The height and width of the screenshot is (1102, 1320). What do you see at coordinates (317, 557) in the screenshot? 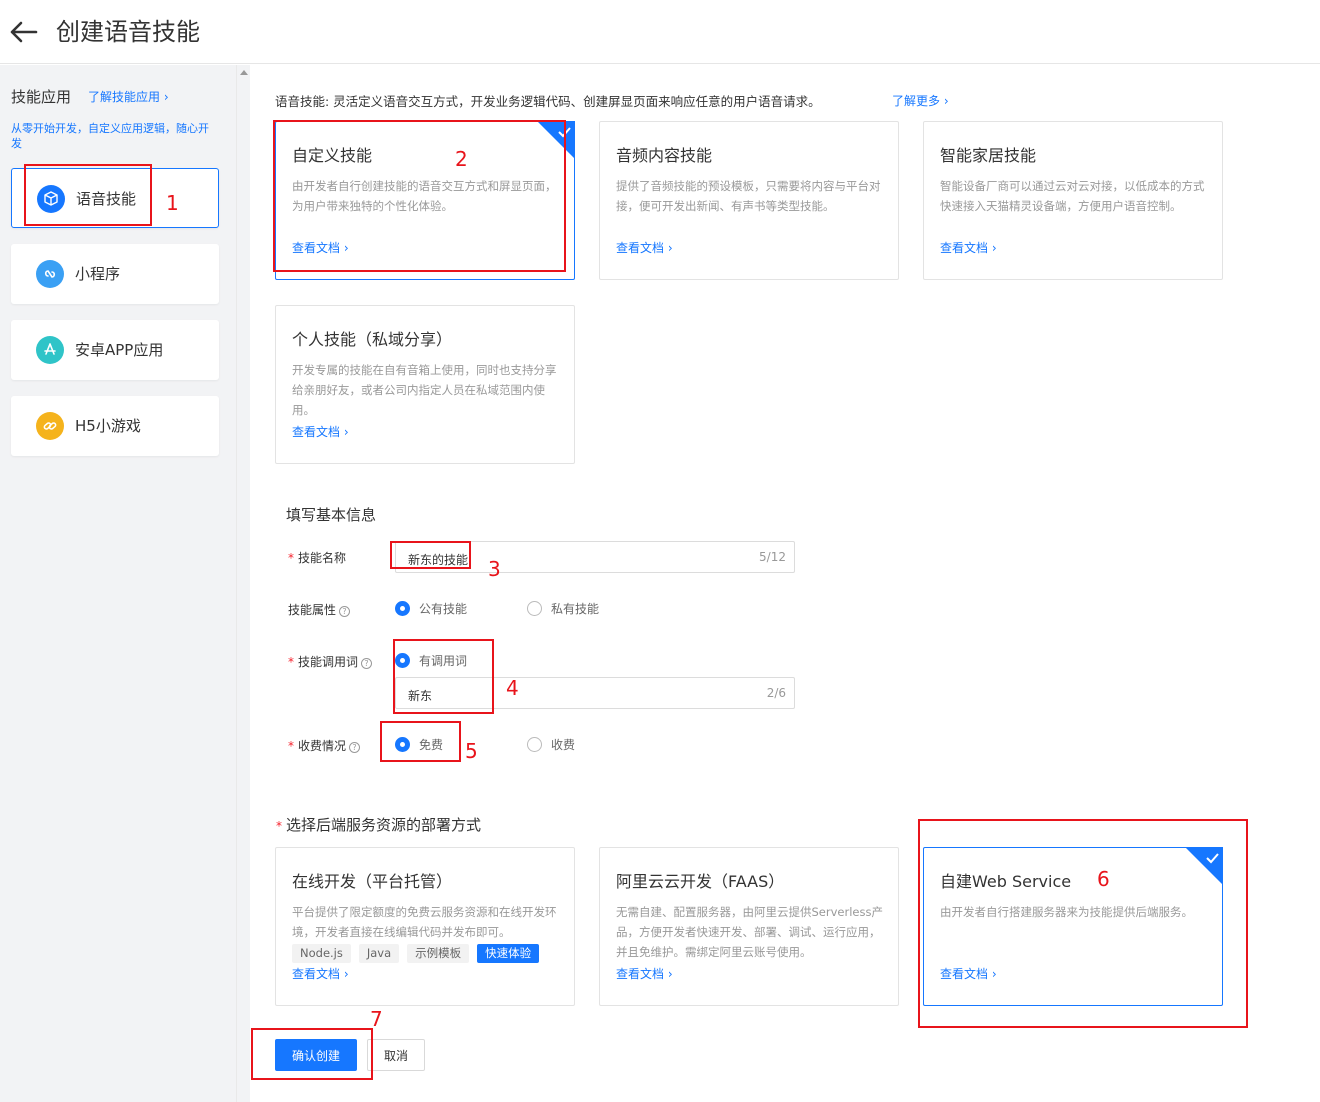
I see `skill-name-label: * 技能名称` at bounding box center [317, 557].